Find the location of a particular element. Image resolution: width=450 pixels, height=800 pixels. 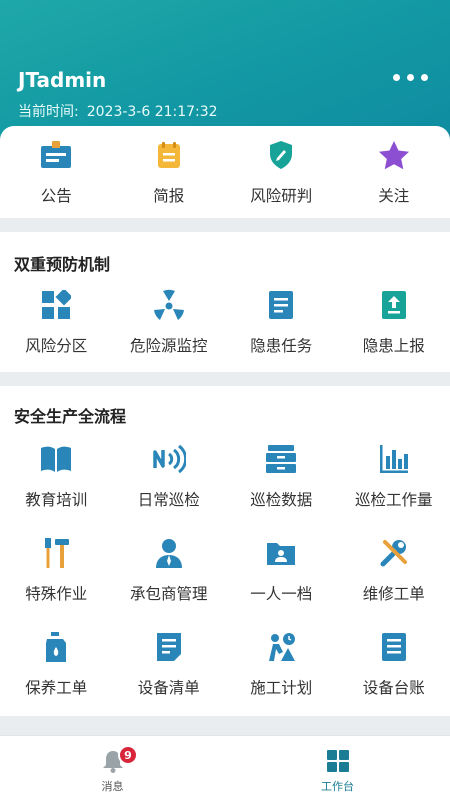

menu-item-hazard-report: 隐患上报 is located at coordinates (394, 323).